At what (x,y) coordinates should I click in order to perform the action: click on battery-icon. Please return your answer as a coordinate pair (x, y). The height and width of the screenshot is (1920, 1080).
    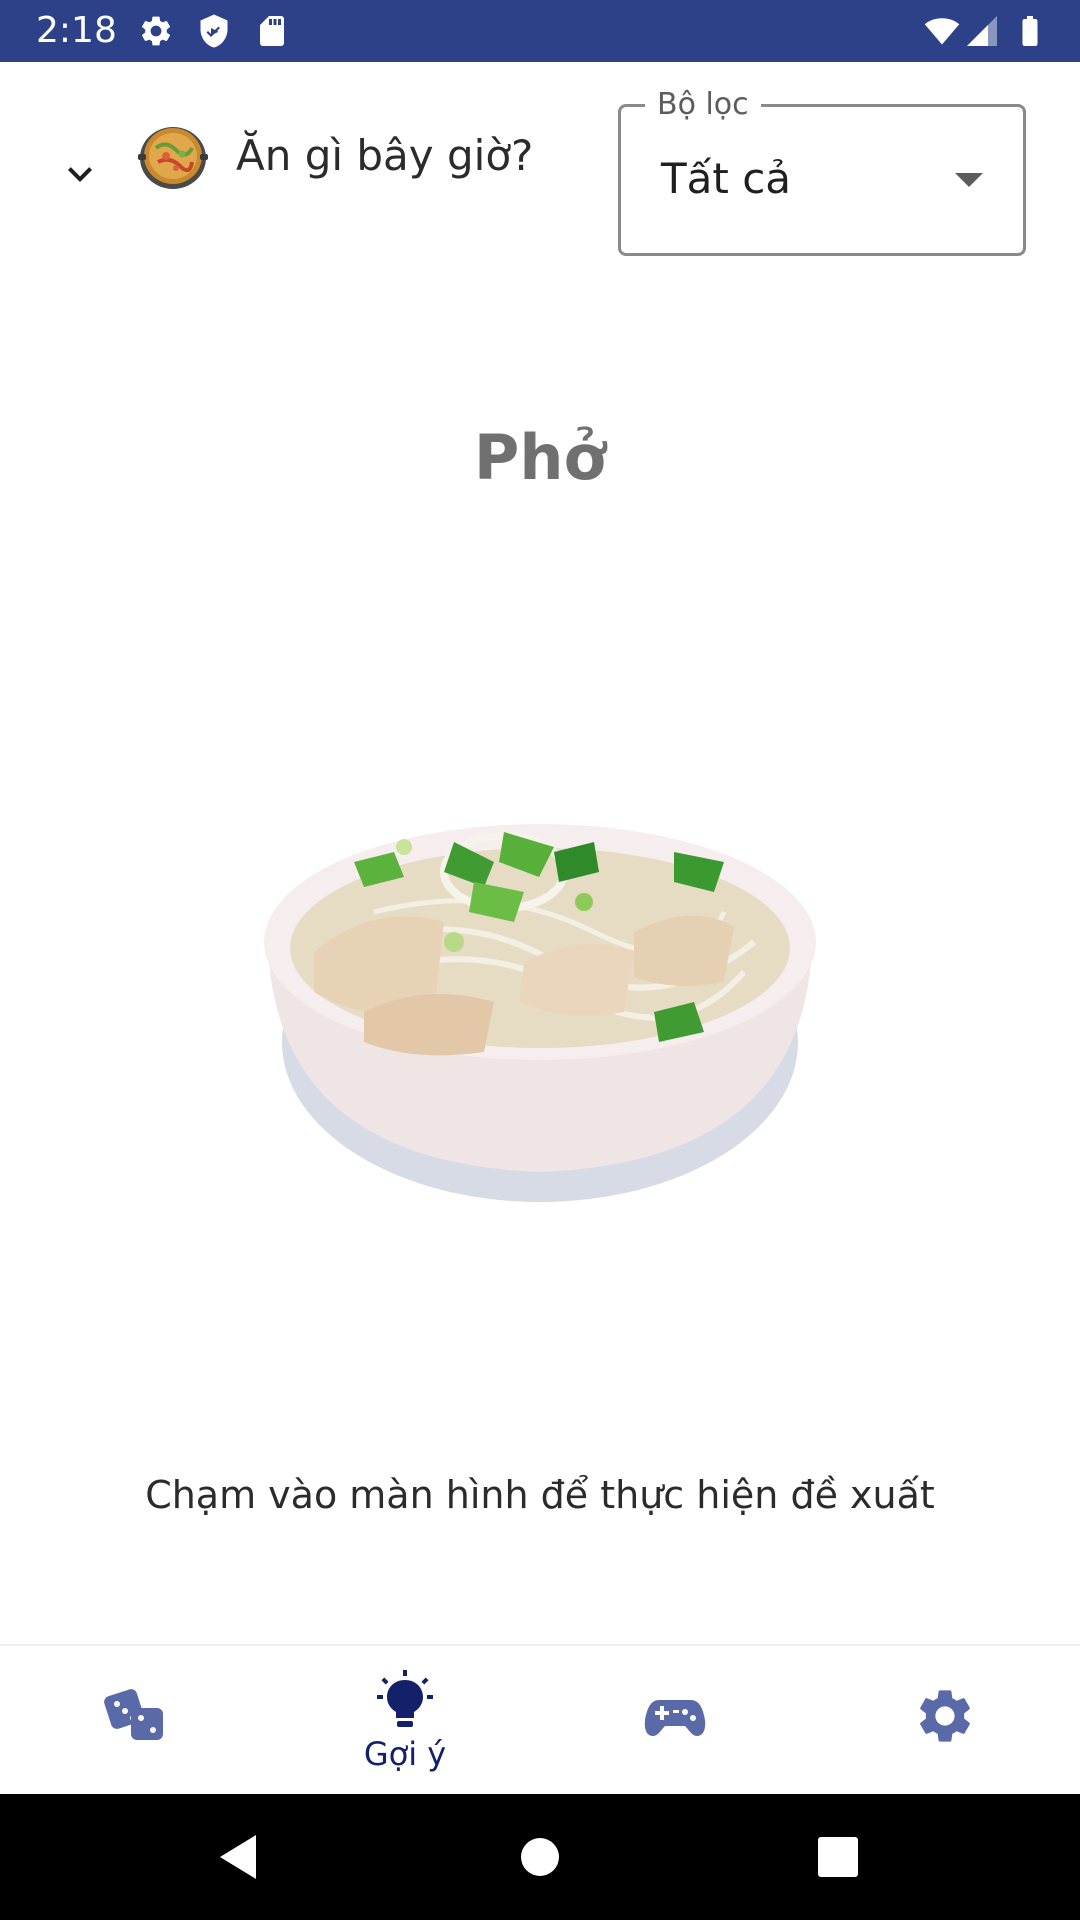
    Looking at the image, I should click on (1030, 31).